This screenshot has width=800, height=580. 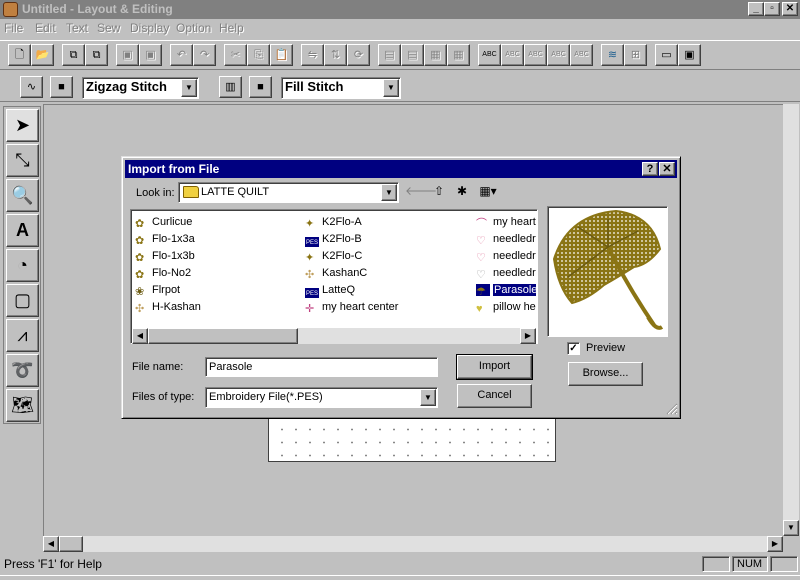 I want to click on list-item: ✦ K2Flo-C, so click(x=387, y=256).